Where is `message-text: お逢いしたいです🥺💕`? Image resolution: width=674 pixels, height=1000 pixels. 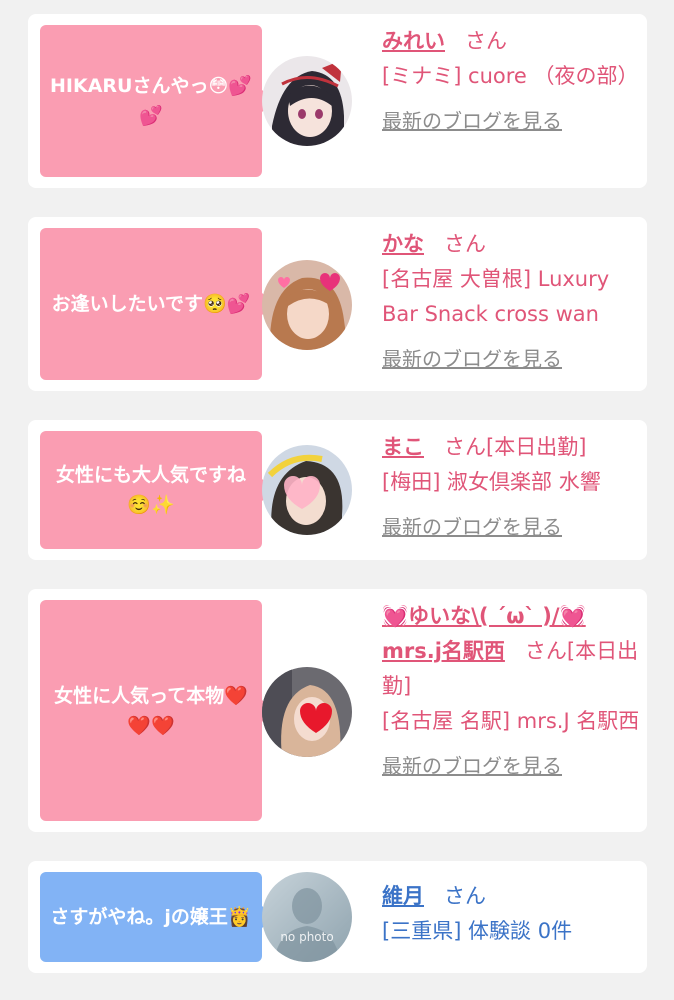 message-text: お逢いしたいです🥺💕 is located at coordinates (151, 304).